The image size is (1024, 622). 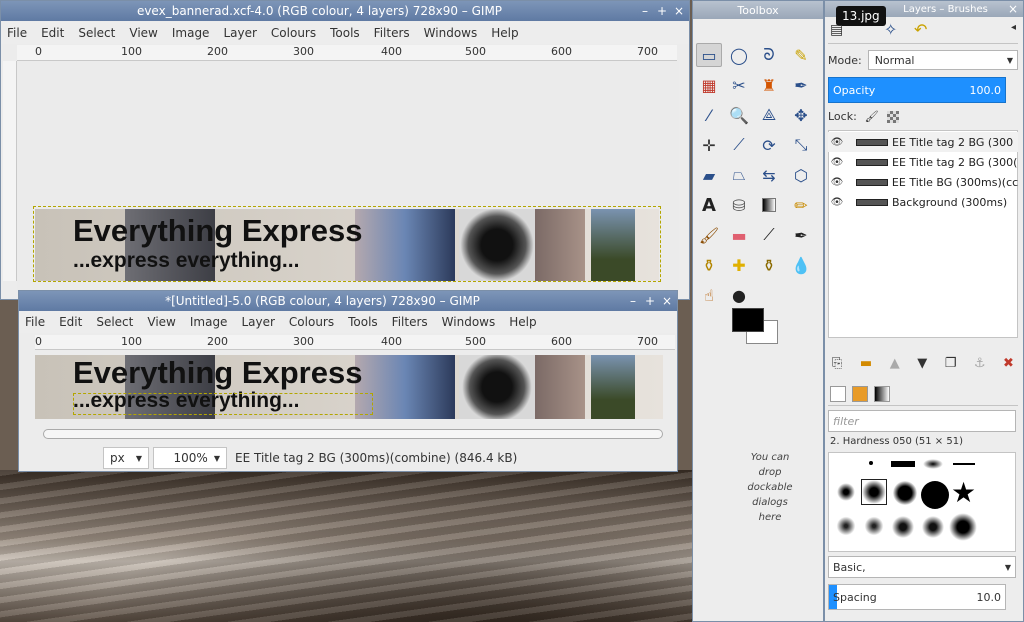 I want to click on mode-select: Normal ▼, so click(x=942, y=60).